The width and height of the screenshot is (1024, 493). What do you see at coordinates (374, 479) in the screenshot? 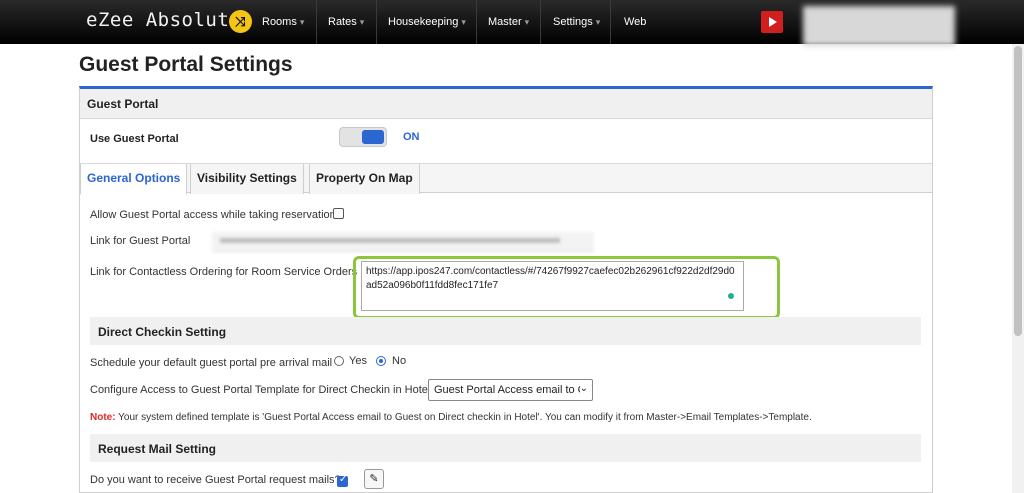
I see `pencil-icon: ✎` at bounding box center [374, 479].